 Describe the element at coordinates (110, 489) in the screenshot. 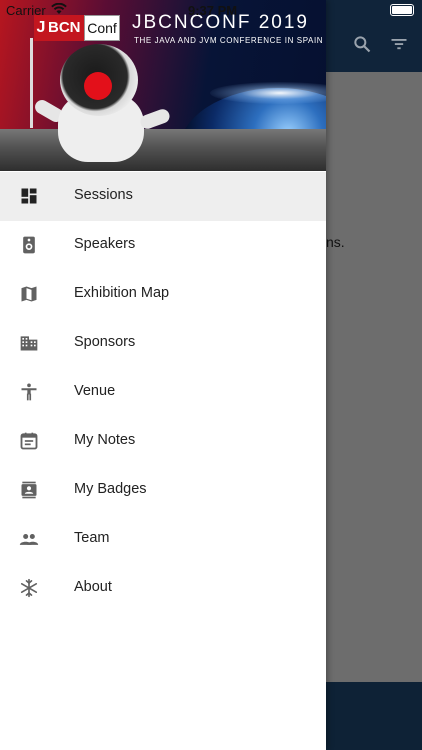

I see `menu-item-label: My Badges` at that location.